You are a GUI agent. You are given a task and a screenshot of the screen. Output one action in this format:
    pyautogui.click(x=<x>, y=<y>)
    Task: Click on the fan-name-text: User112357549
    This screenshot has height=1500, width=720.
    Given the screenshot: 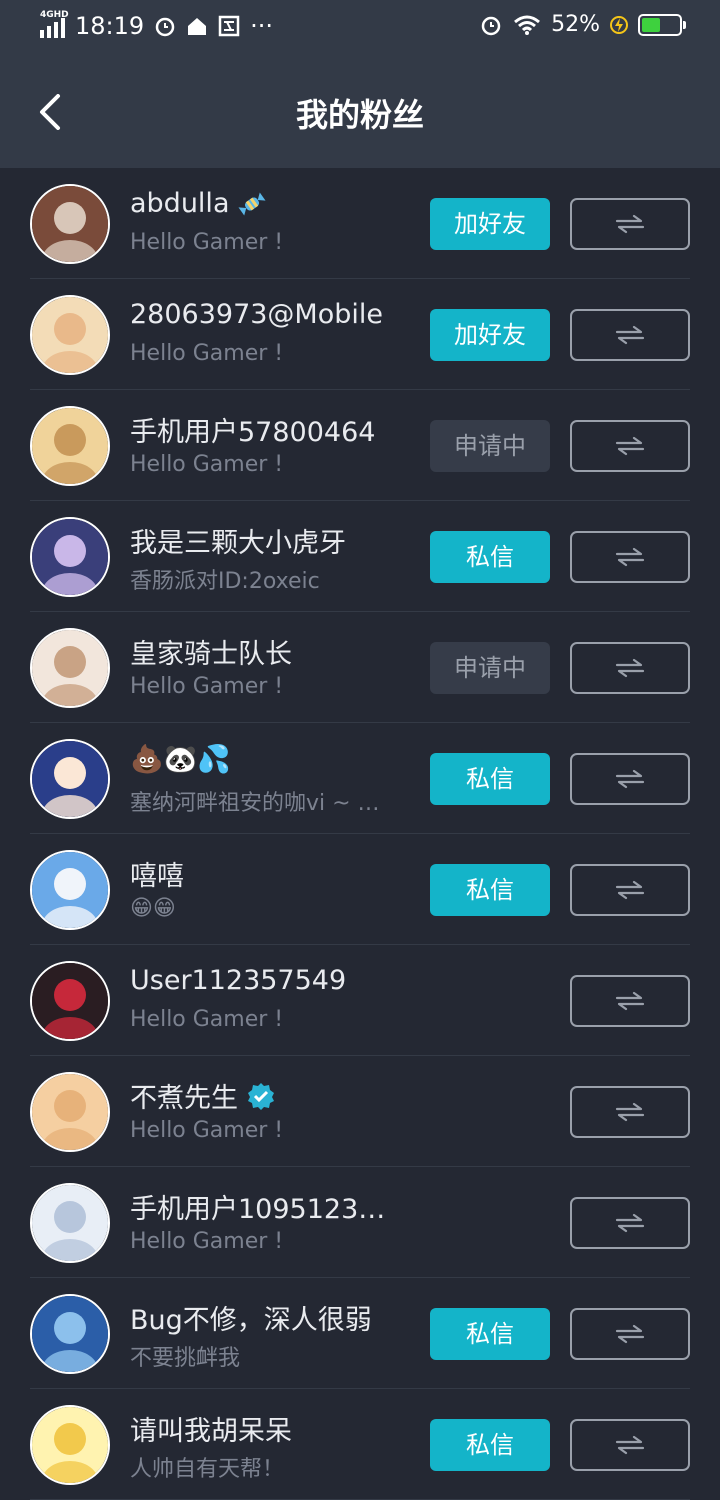 What is the action you would take?
    pyautogui.click(x=238, y=980)
    